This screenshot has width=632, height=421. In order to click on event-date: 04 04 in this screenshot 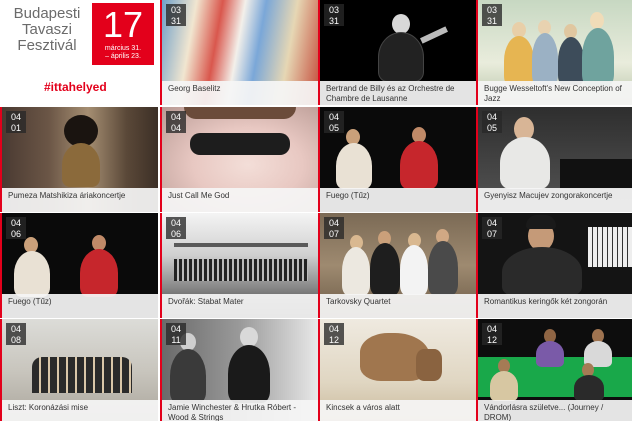, I will do `click(176, 122)`.